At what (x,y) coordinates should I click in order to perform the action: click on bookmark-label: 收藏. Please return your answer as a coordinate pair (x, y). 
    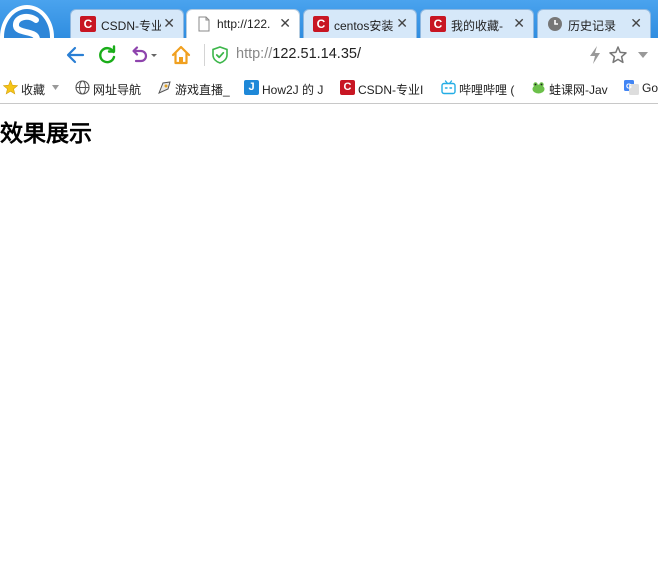
    Looking at the image, I should click on (33, 90).